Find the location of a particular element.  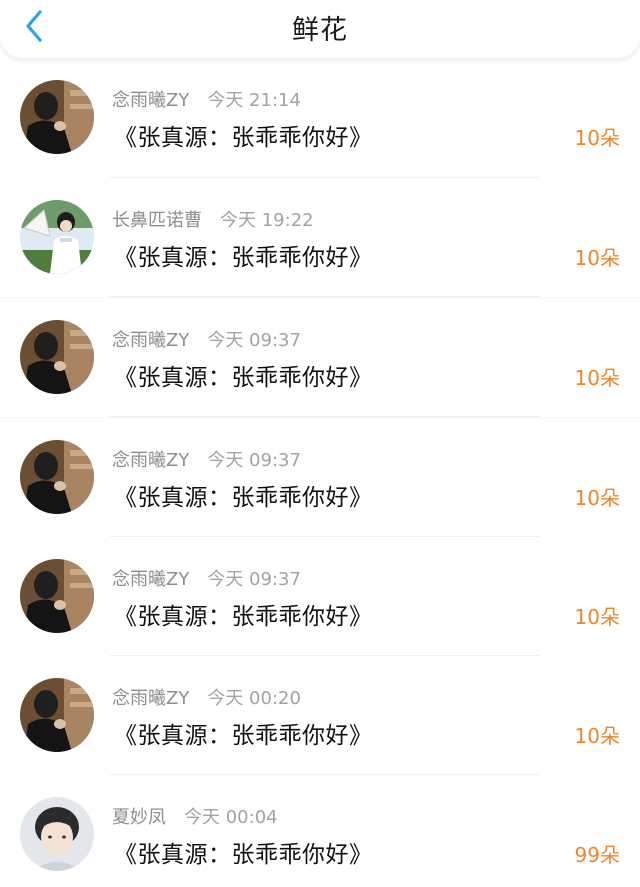

list-item: 念雨曦ZY 今天 21:14 《张真源：张乖乖你好》 10朵 is located at coordinates (320, 118).